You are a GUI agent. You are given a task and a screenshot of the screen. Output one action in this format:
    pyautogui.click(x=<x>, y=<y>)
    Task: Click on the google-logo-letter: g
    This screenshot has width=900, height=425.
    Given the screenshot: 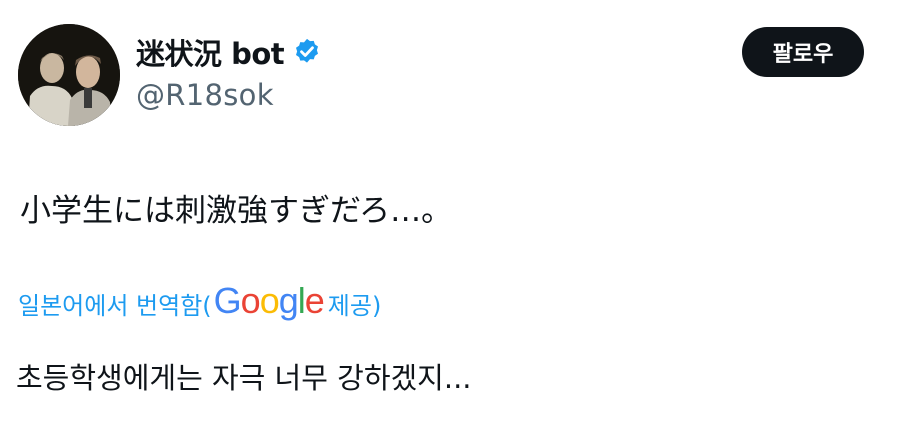 What is the action you would take?
    pyautogui.click(x=288, y=300)
    